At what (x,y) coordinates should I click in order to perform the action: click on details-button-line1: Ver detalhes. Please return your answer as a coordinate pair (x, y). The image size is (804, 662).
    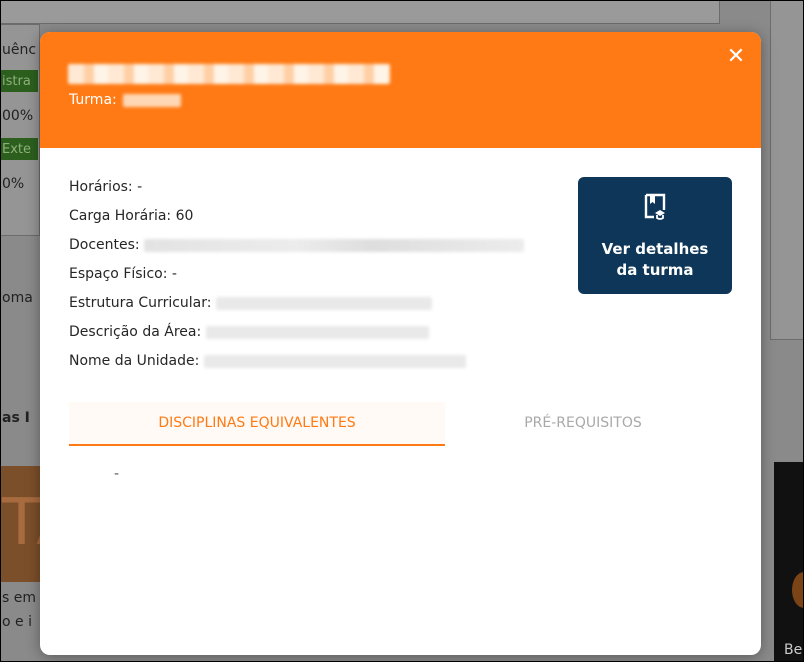
    Looking at the image, I should click on (655, 249).